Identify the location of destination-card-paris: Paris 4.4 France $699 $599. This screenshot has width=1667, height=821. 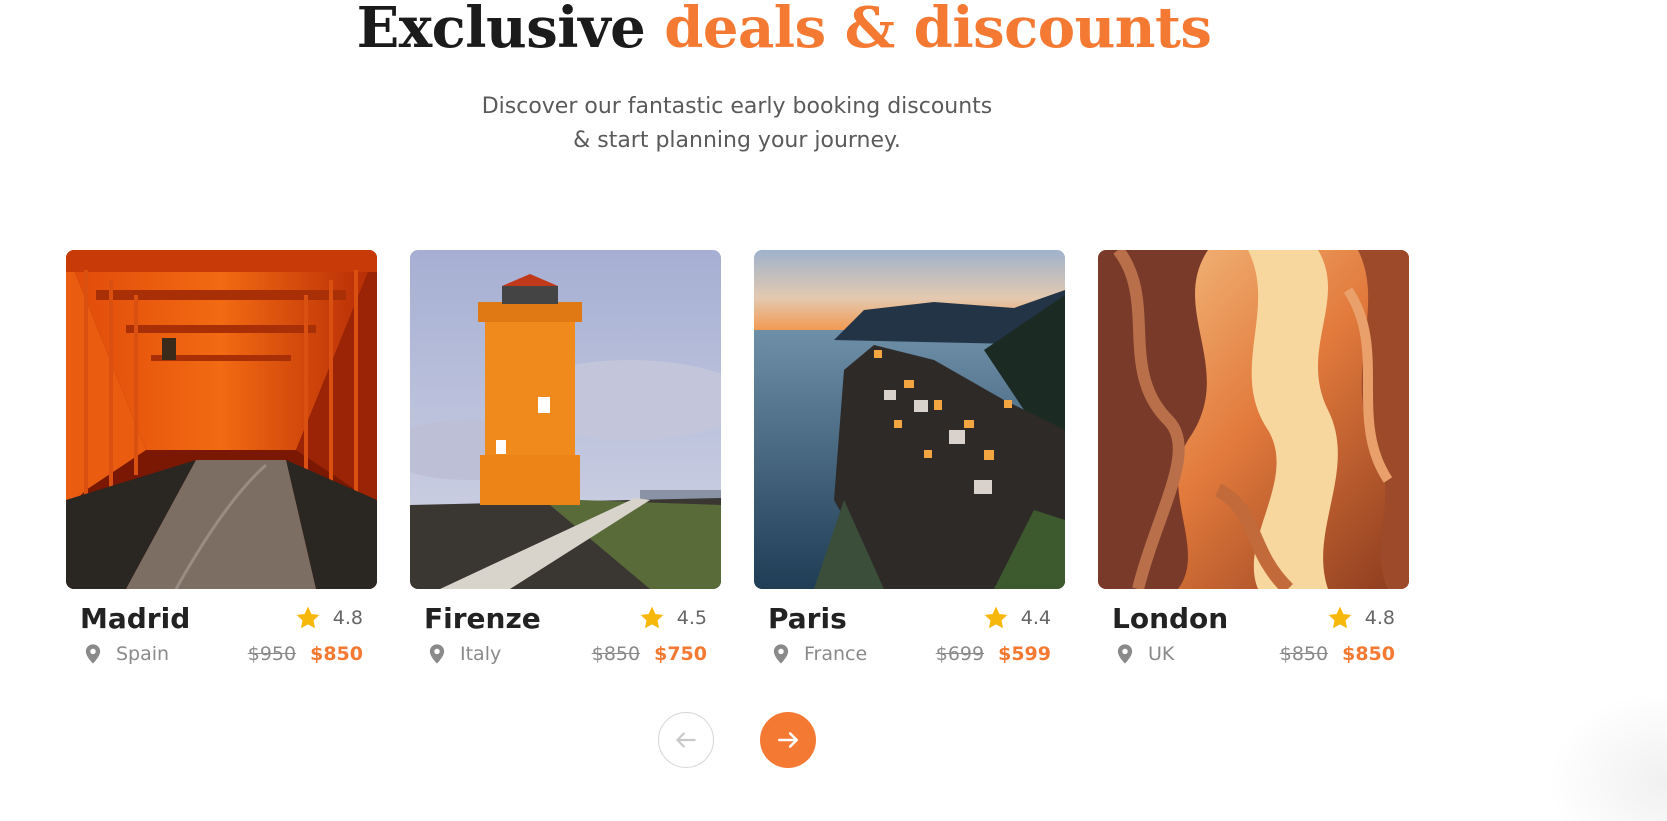
(909, 459).